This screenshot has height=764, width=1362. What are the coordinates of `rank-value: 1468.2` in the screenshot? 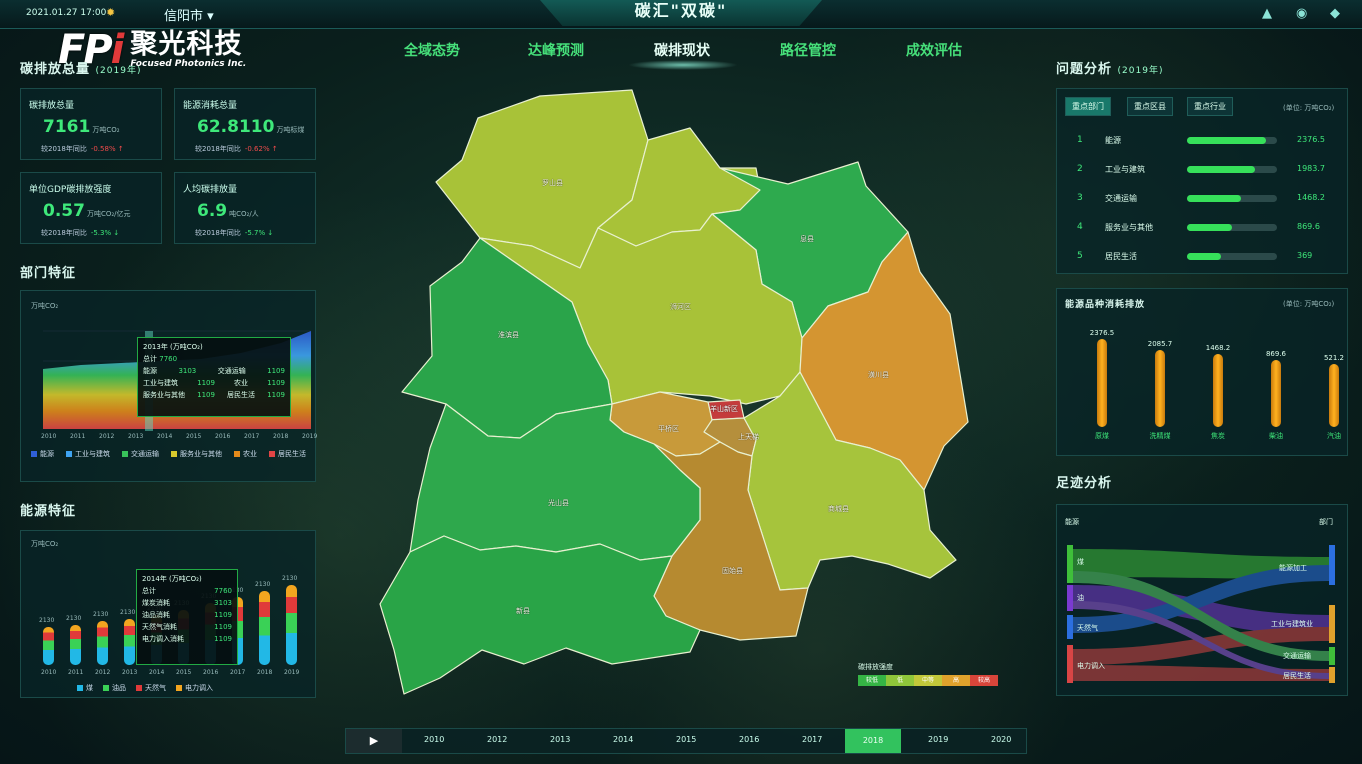 It's located at (1311, 197).